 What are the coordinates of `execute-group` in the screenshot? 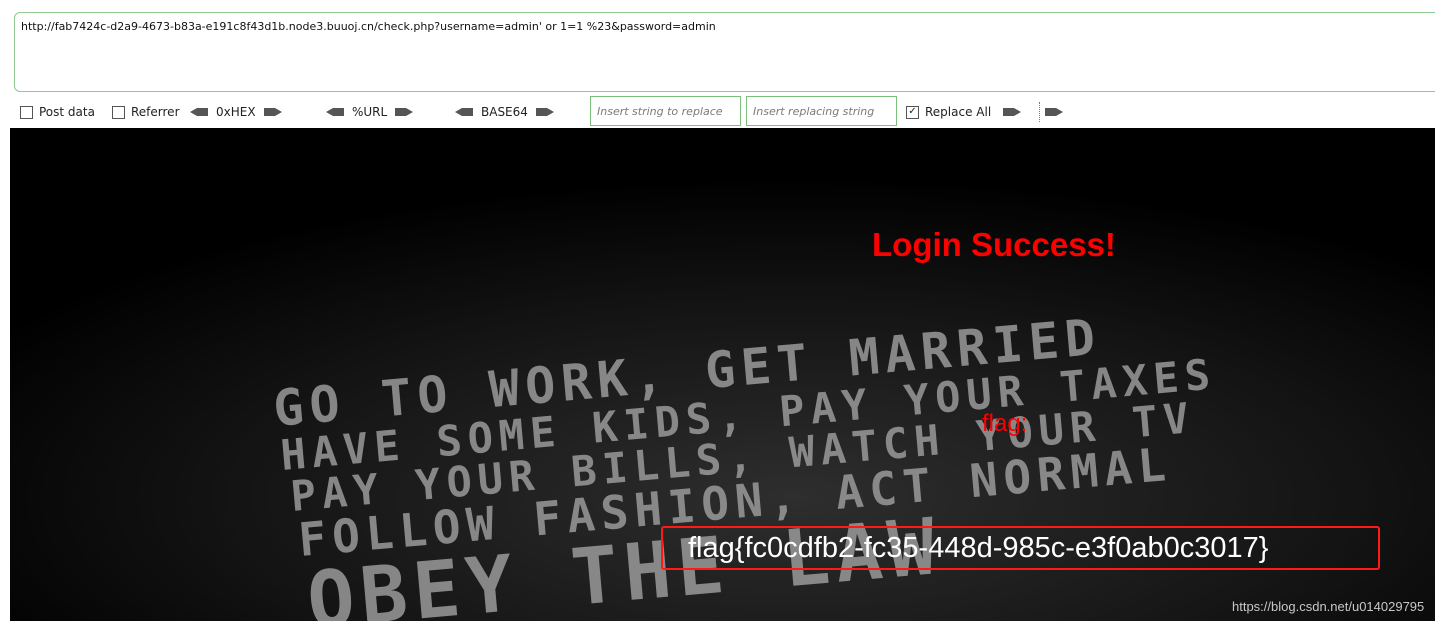 It's located at (1054, 112).